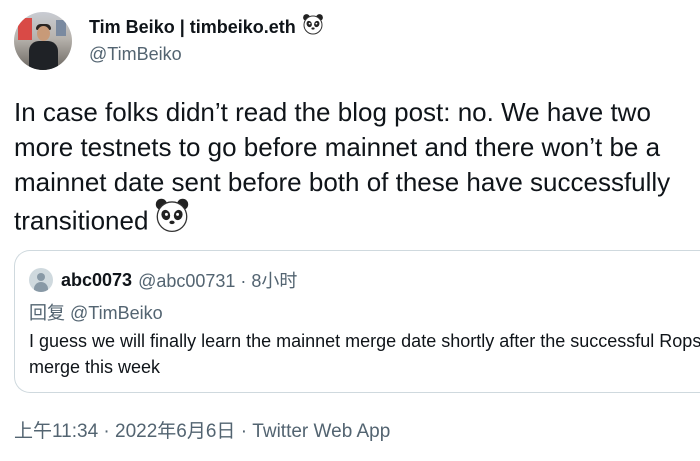 The height and width of the screenshot is (461, 700). I want to click on quoted-tweet-header: abc0073 @abc00731 · 8小时, so click(163, 280).